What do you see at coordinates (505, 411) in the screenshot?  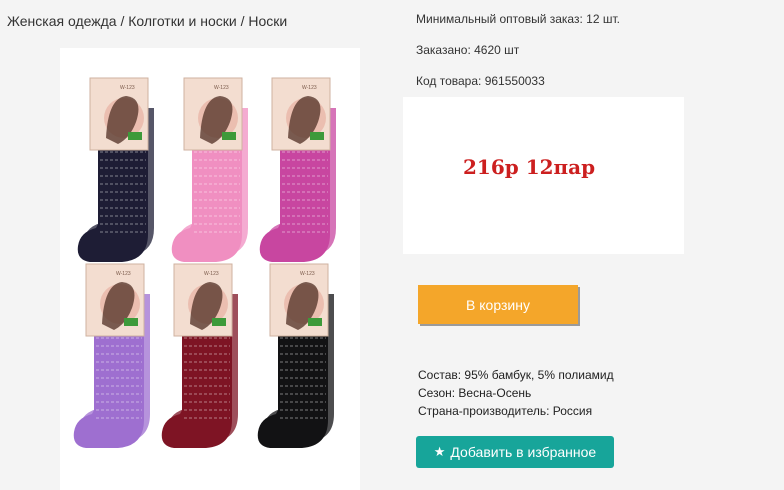 I see `country-text: Страна-производитель: Россия` at bounding box center [505, 411].